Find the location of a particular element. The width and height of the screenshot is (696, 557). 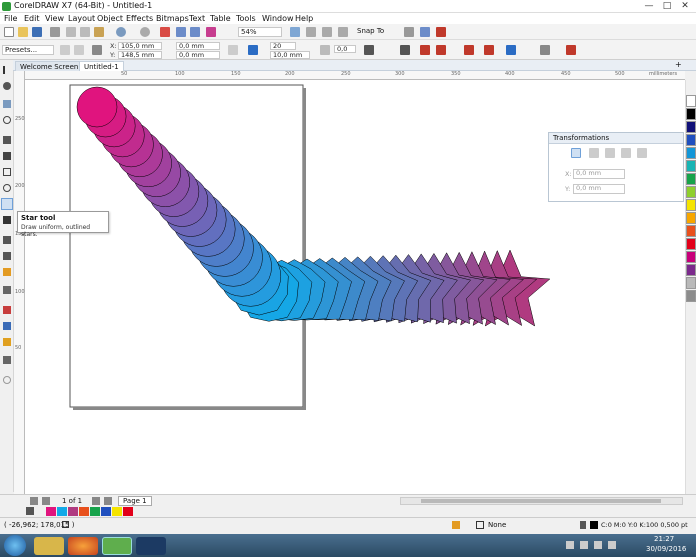

scale-icon is located at coordinates (610, 153).